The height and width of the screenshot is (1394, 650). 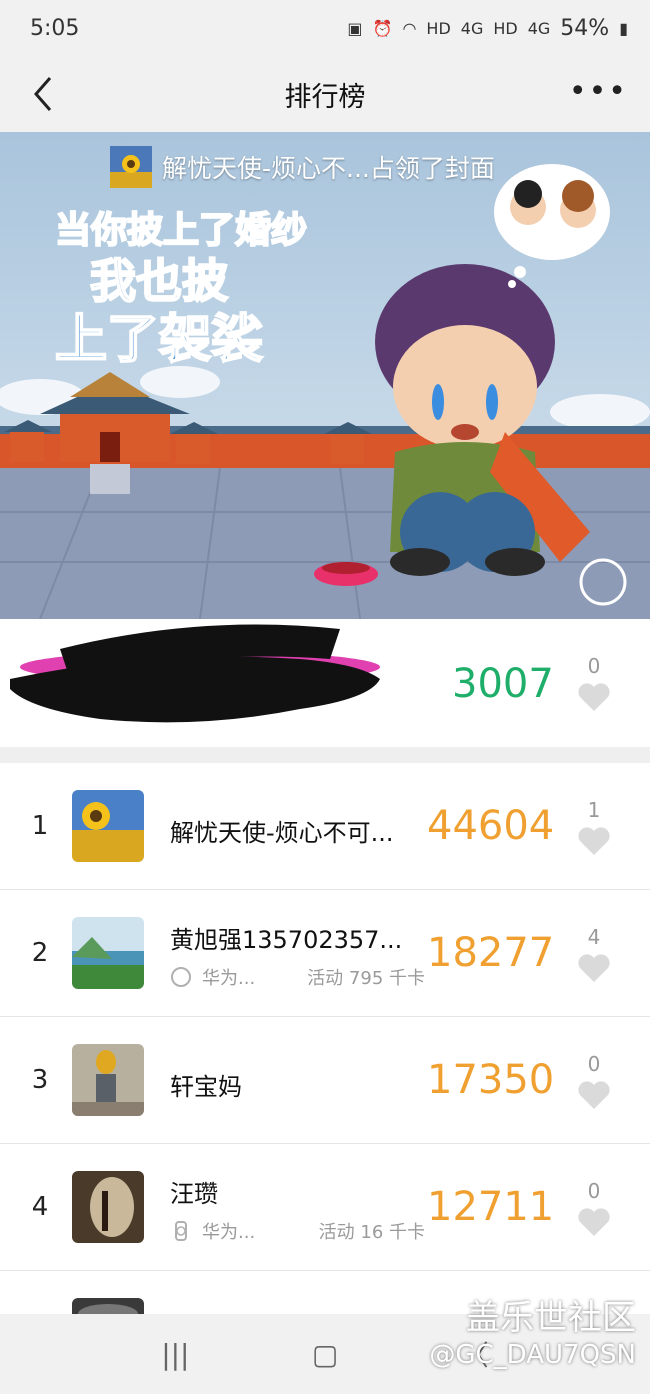 I want to click on rank-number: 3, so click(x=40, y=1080).